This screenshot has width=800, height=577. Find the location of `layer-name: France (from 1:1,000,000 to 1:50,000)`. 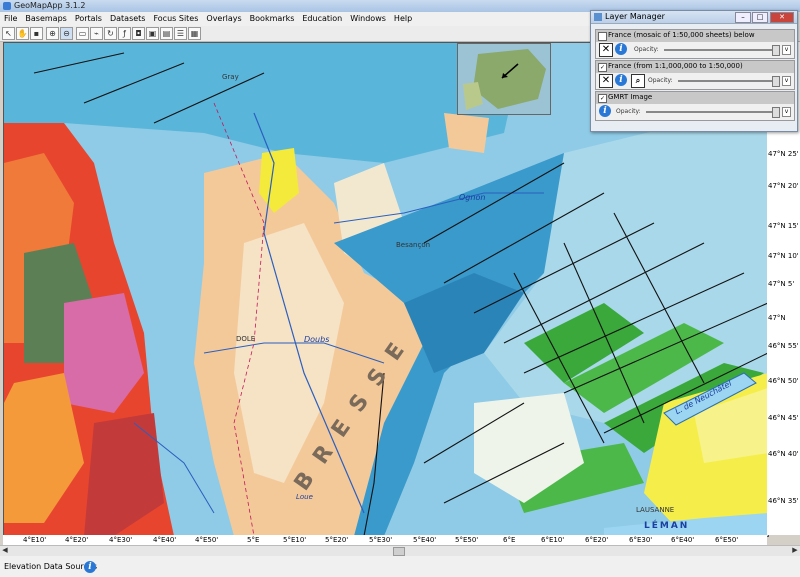

layer-name: France (from 1:1,000,000 to 1:50,000) is located at coordinates (675, 66).